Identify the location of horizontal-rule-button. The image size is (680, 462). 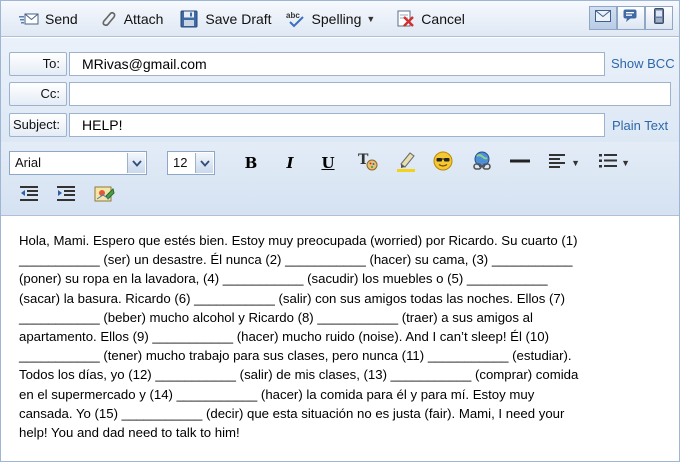
(520, 163).